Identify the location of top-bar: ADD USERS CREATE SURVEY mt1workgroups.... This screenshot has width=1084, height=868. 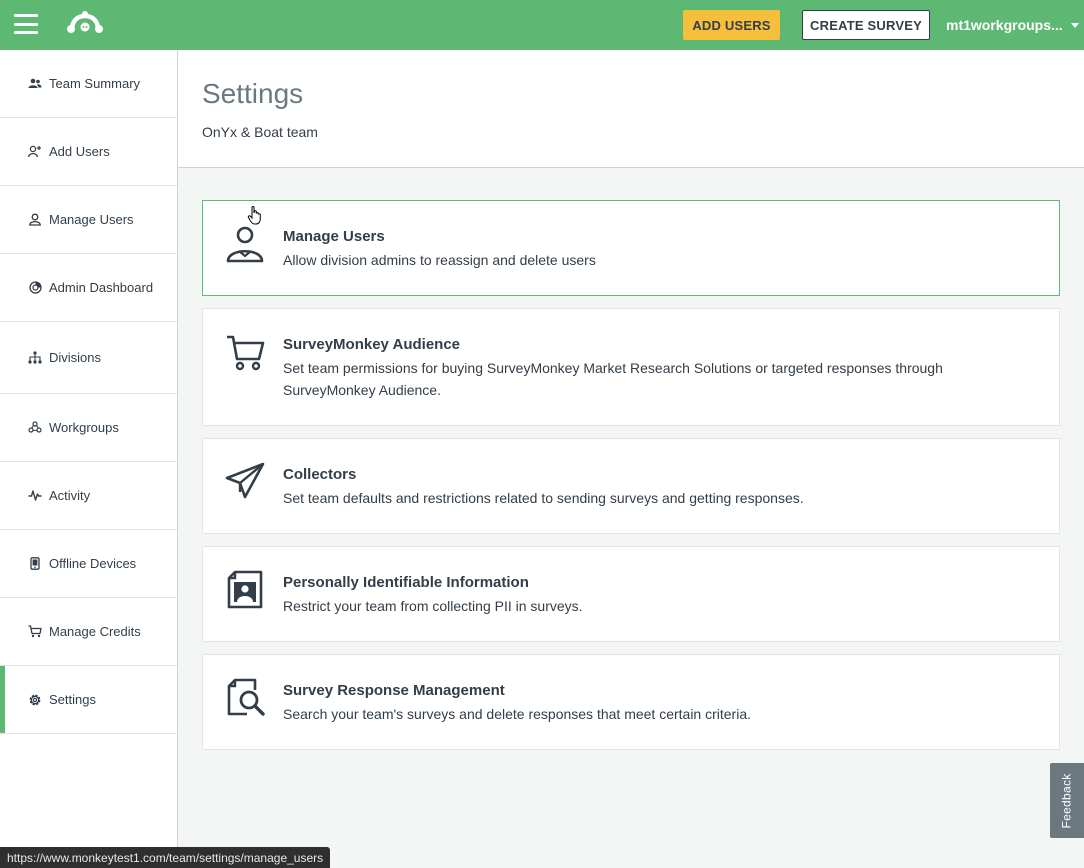
(542, 25).